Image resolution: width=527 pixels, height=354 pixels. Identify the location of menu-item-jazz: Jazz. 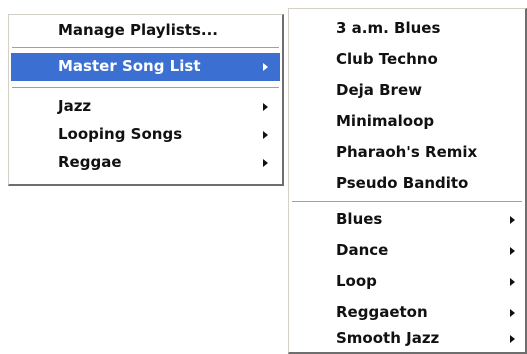
(145, 107).